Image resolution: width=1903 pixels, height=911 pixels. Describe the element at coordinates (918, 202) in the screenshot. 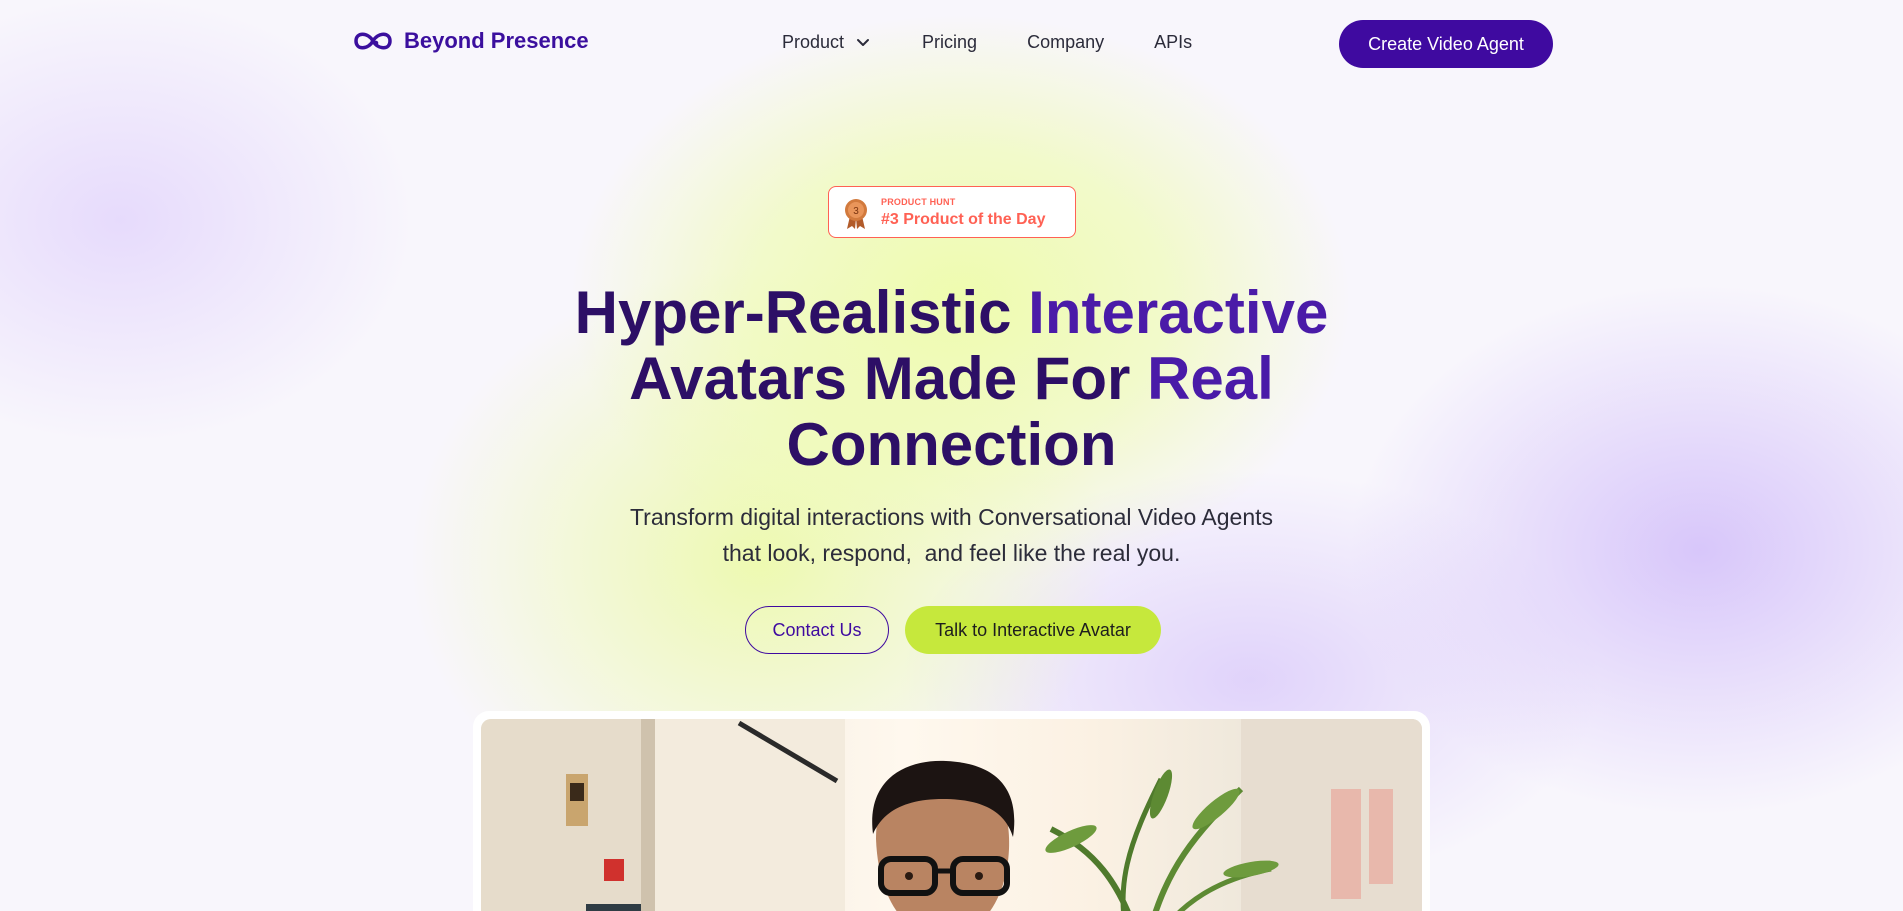

I see `badge-overline: PRODUCT HUNT` at that location.